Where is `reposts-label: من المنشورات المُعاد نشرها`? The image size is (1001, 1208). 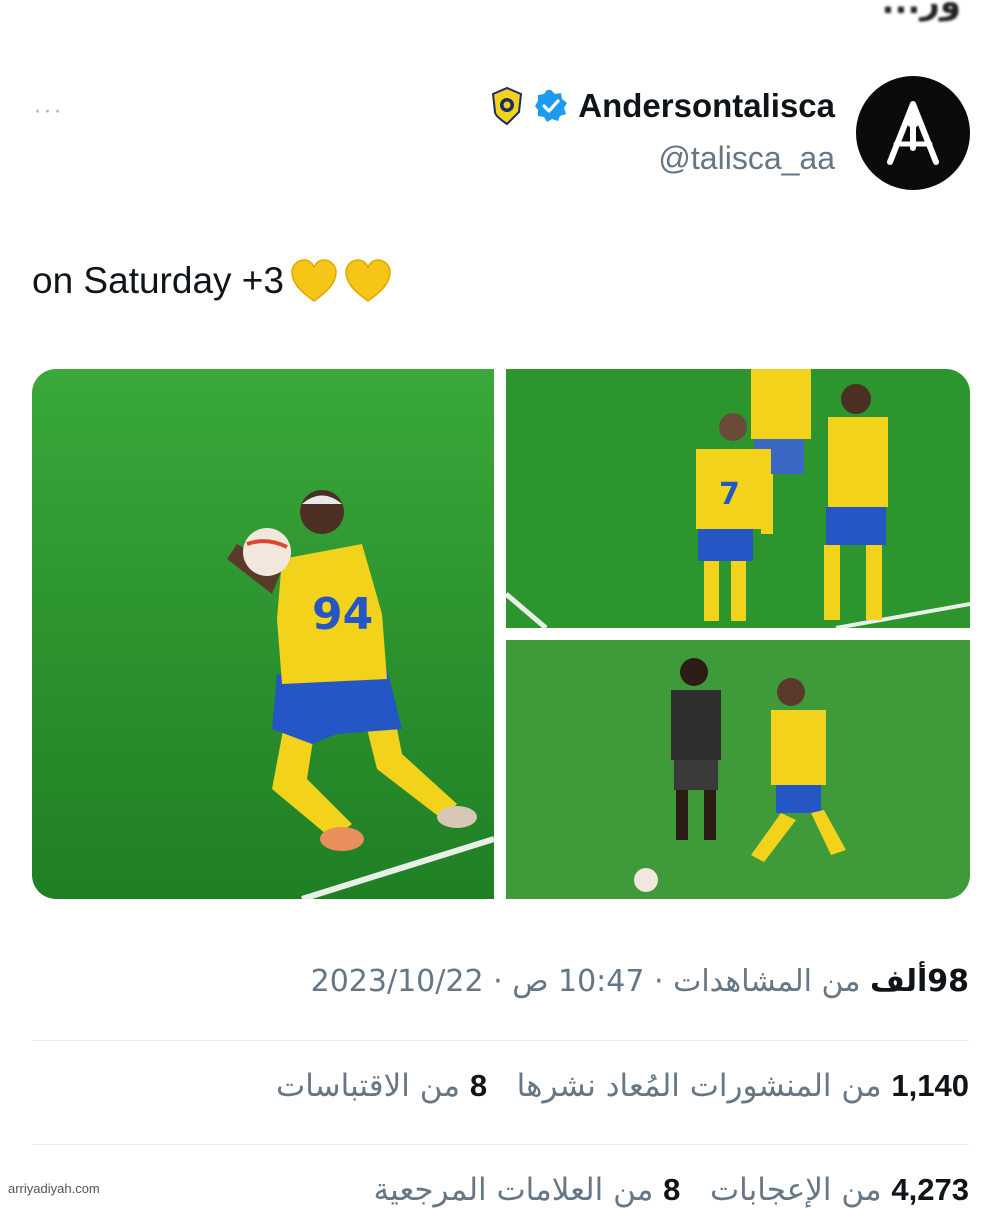 reposts-label: من المنشورات المُعاد نشرها is located at coordinates (699, 1086).